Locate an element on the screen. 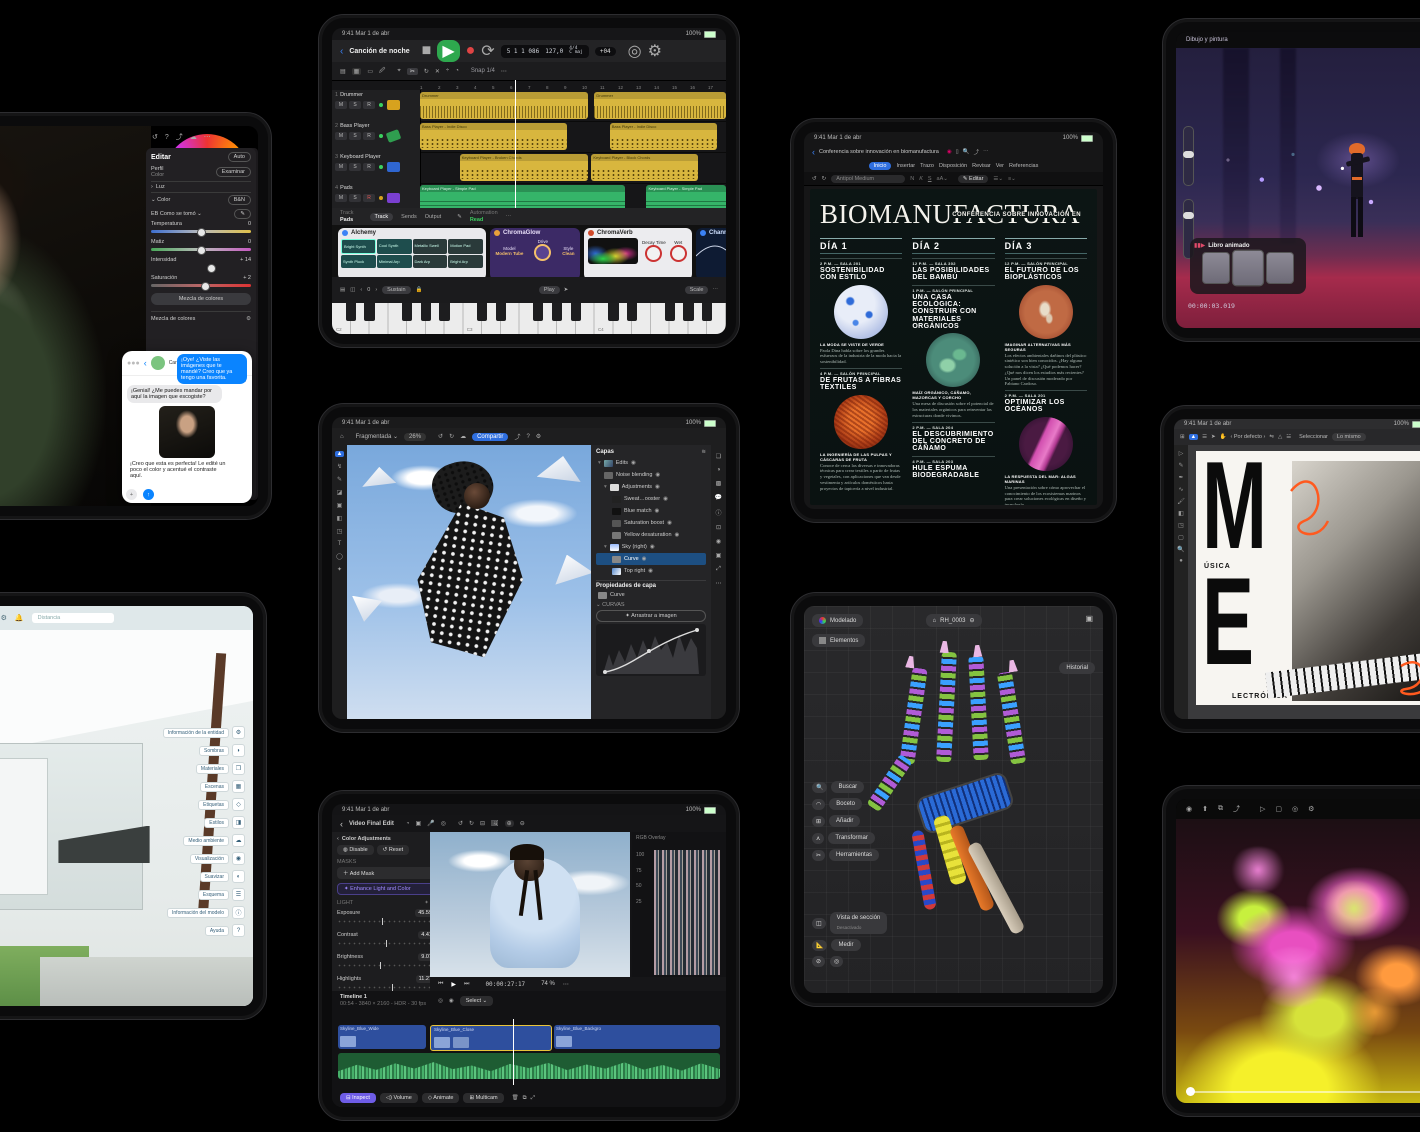  midi-region: Bass Player - Indie Disco is located at coordinates (493, 136).